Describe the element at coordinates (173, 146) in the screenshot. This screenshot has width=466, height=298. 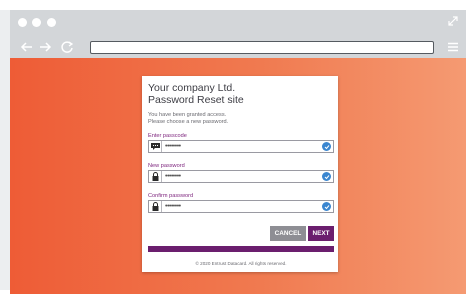
I see `passcode-value: ••••••••` at that location.